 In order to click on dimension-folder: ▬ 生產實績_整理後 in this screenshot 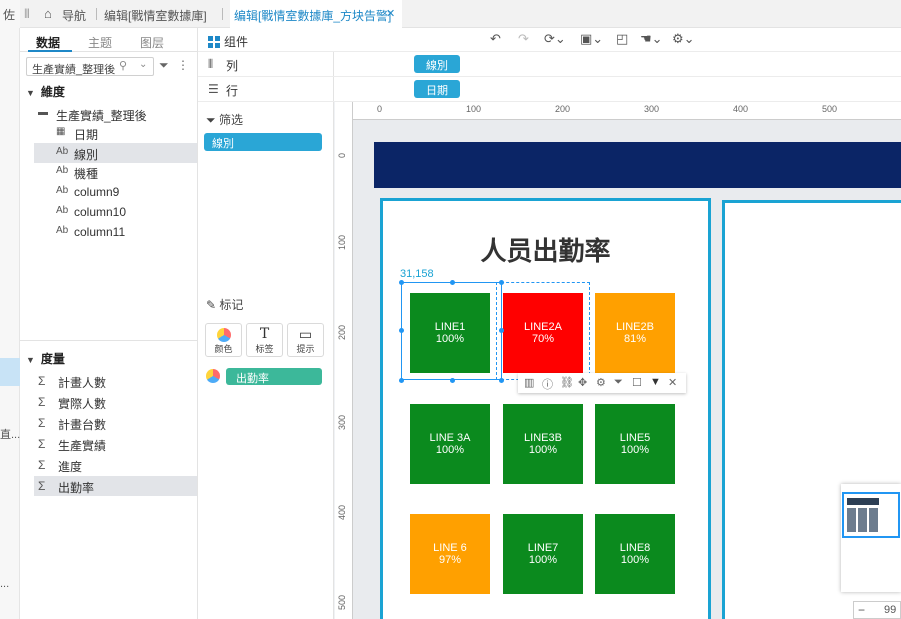, I will do `click(117, 114)`.